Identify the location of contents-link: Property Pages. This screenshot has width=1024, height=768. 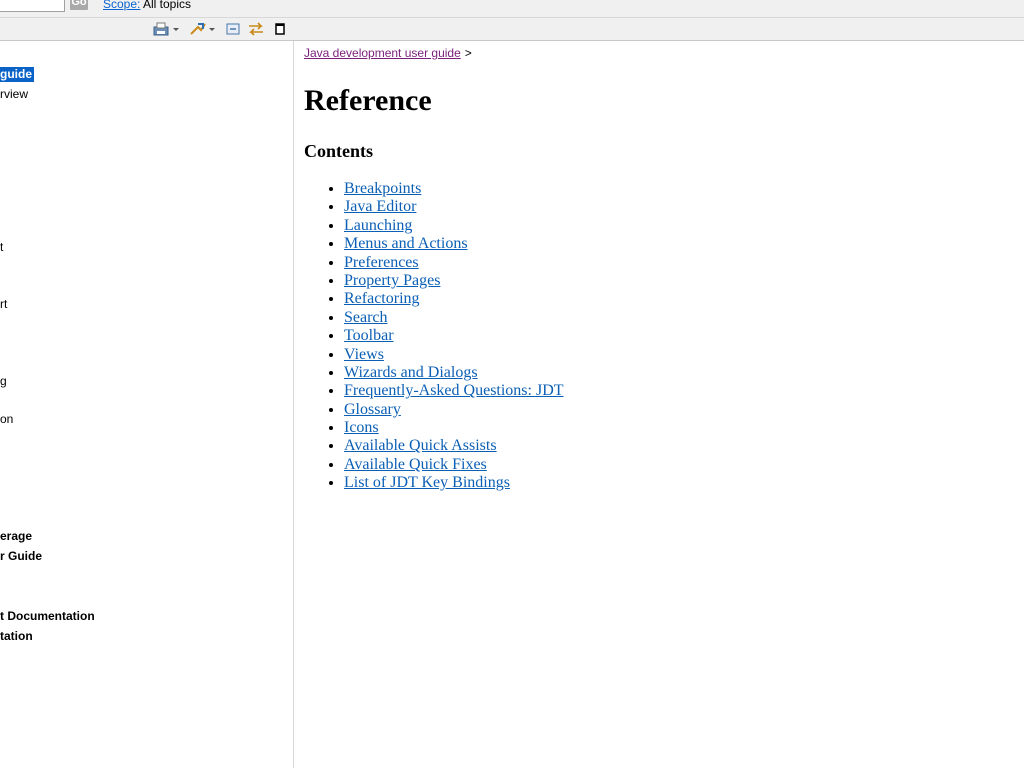
(392, 280).